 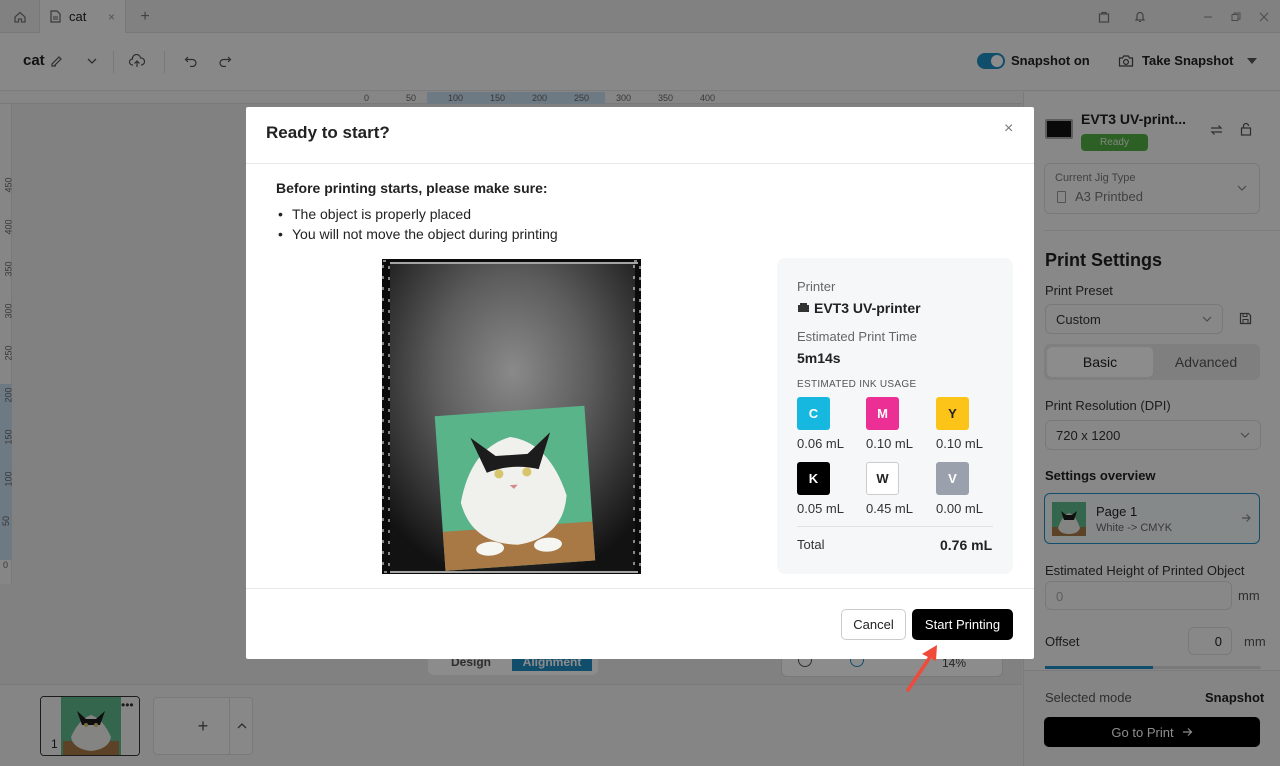 What do you see at coordinates (889, 508) in the screenshot?
I see `ink-value-w: 0.45 mL` at bounding box center [889, 508].